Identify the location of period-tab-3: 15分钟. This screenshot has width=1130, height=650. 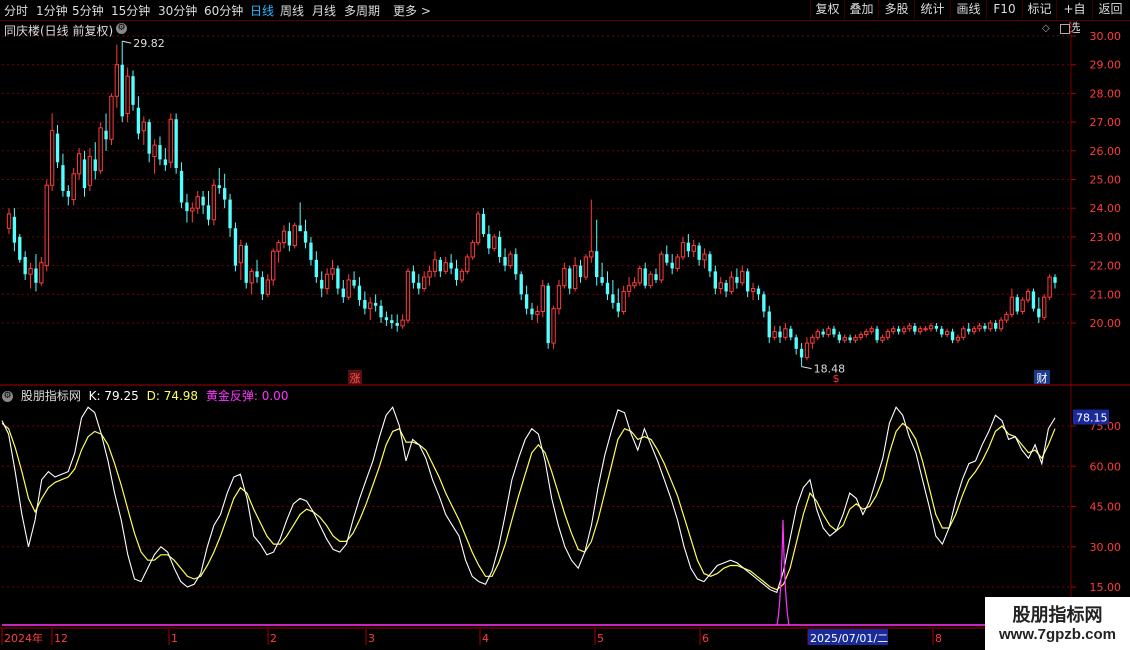
(130, 10).